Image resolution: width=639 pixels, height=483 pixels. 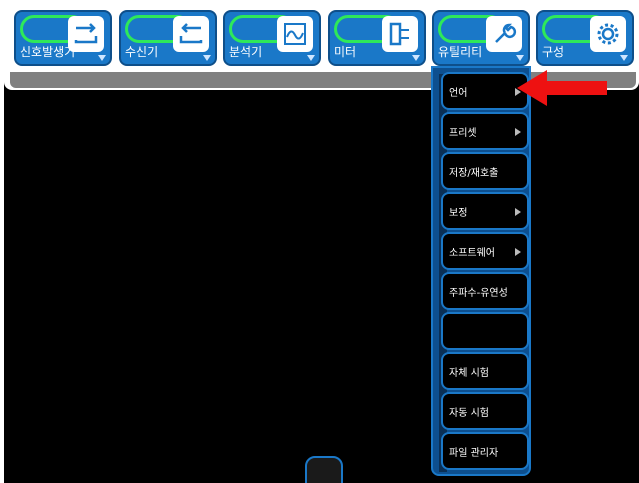 What do you see at coordinates (478, 293) in the screenshot?
I see `menu-item-label: 주파수-유연성` at bounding box center [478, 293].